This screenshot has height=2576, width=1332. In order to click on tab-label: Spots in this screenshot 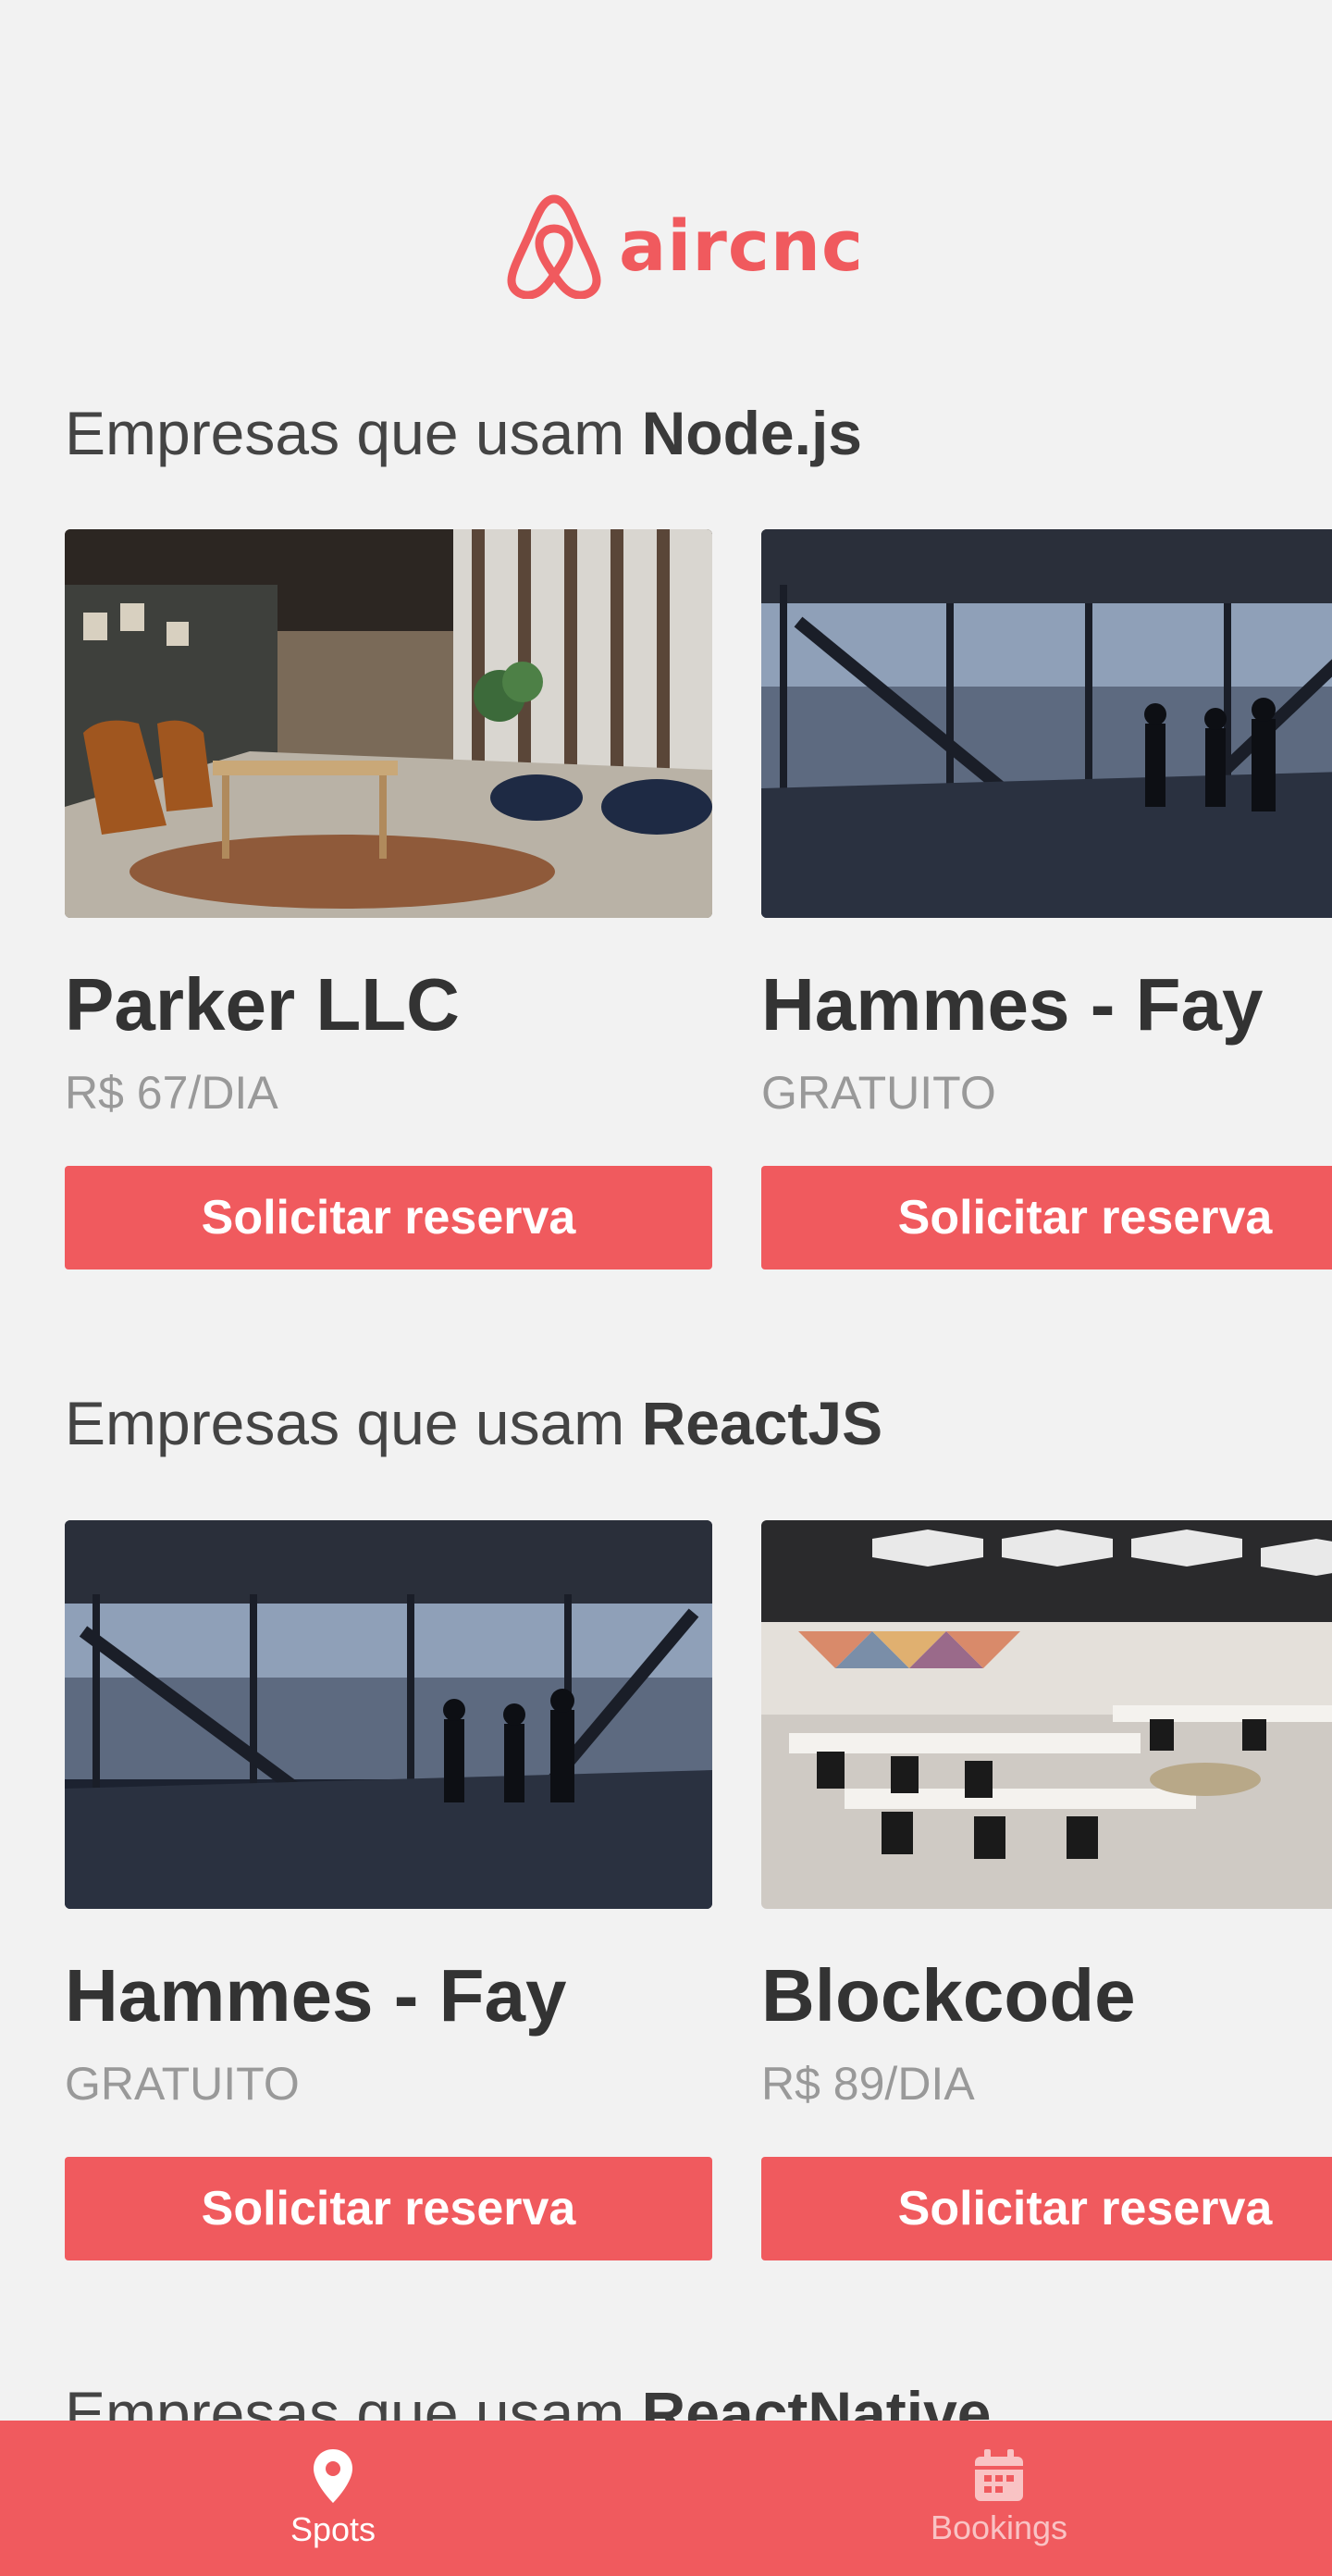, I will do `click(333, 2529)`.